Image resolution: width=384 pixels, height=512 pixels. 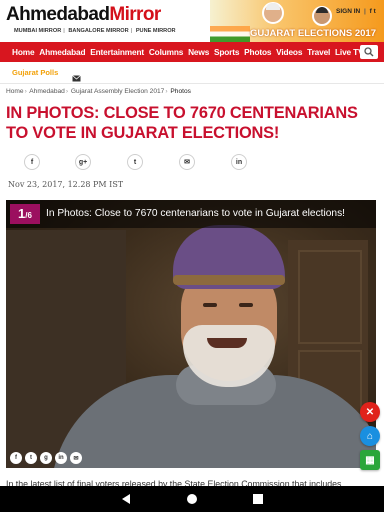 What do you see at coordinates (76, 458) in the screenshot?
I see `photo-email-icon: ✉` at bounding box center [76, 458].